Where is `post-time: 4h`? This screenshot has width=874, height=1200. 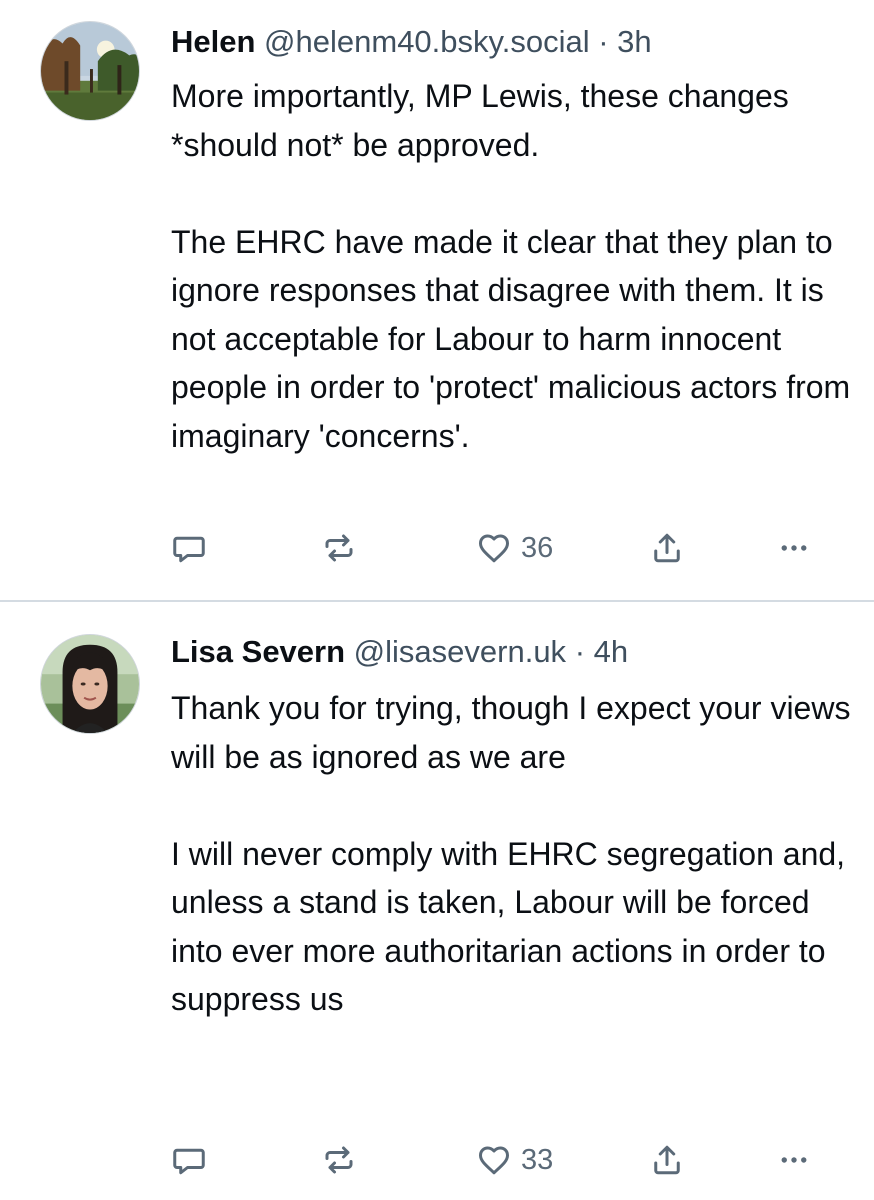 post-time: 4h is located at coordinates (611, 651).